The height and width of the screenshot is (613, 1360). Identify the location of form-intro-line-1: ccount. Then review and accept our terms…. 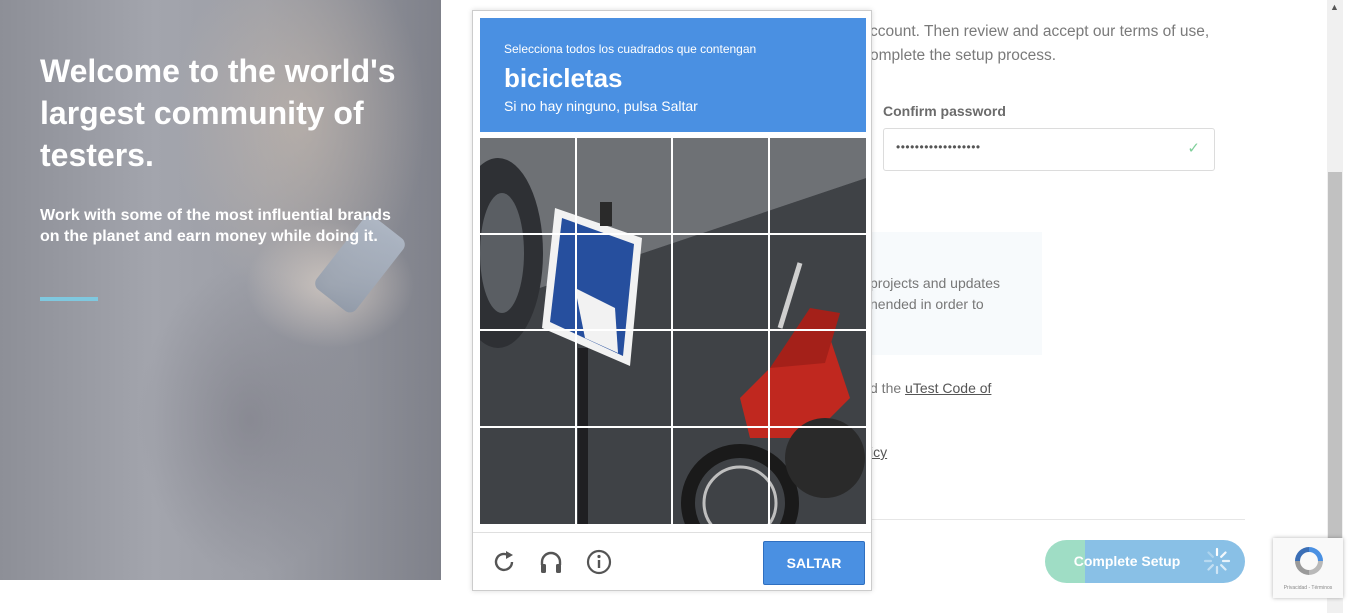
(1040, 31).